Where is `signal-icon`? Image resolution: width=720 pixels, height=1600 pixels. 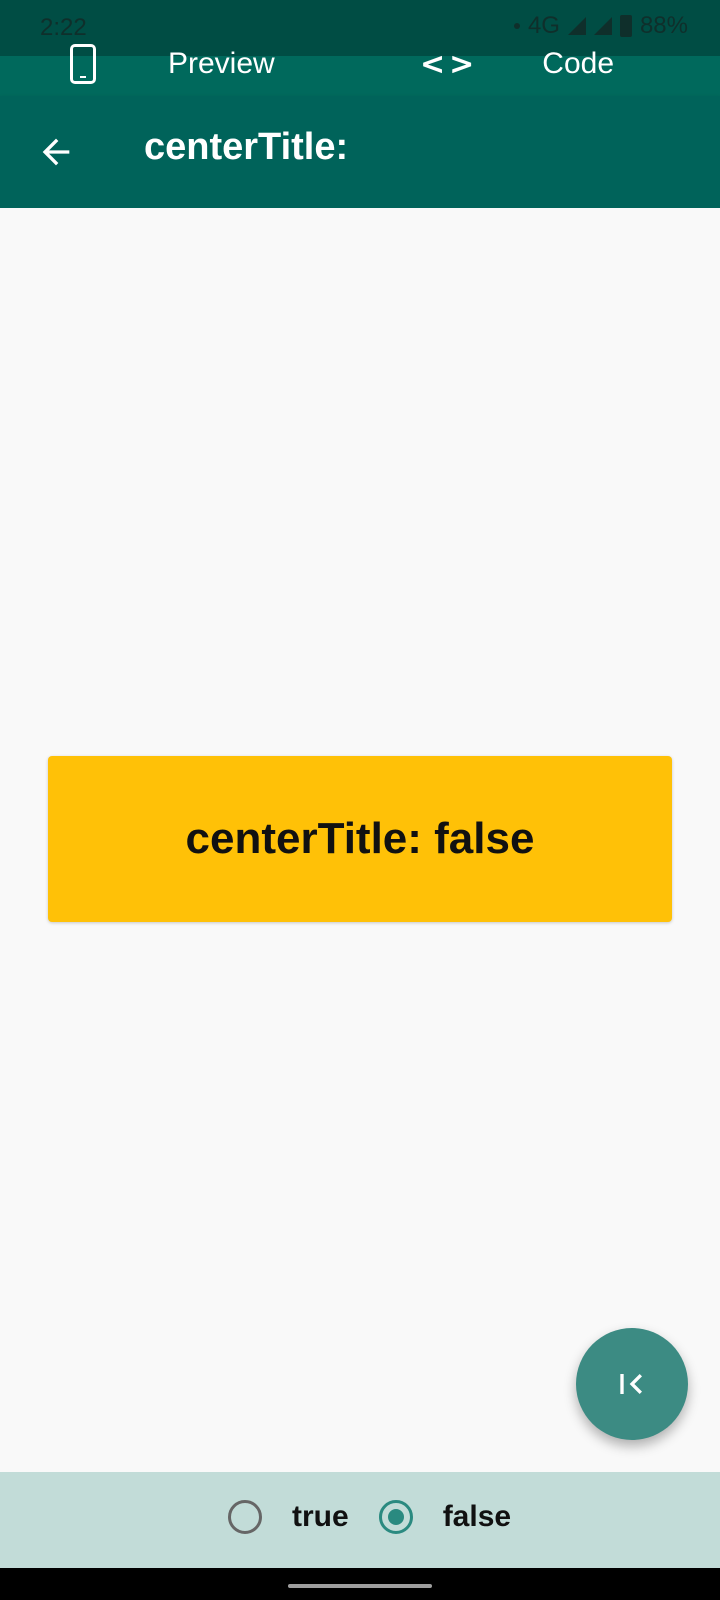
signal-icon is located at coordinates (576, 26).